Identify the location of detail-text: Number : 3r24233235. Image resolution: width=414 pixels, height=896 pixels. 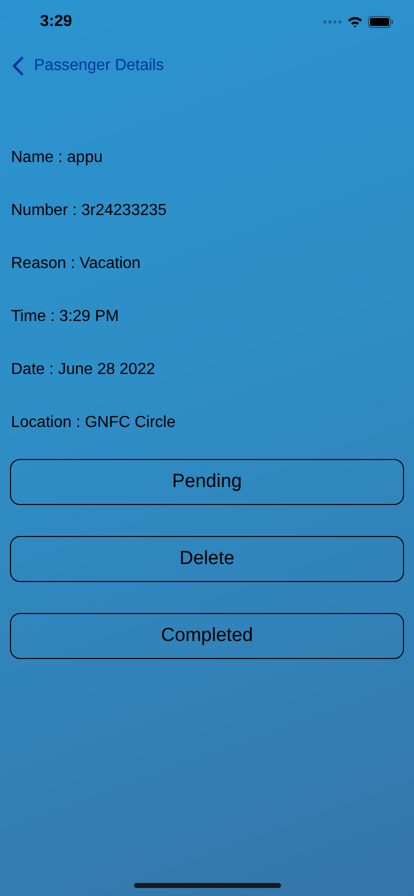
(89, 211).